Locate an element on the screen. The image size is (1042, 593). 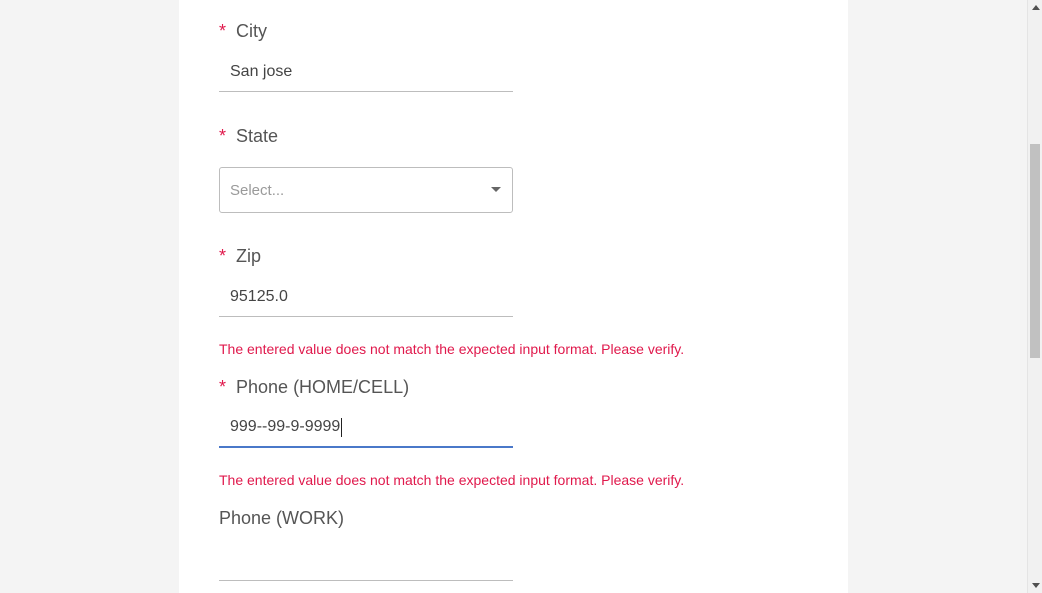
zip-input-value: 95125.0 is located at coordinates (259, 296).